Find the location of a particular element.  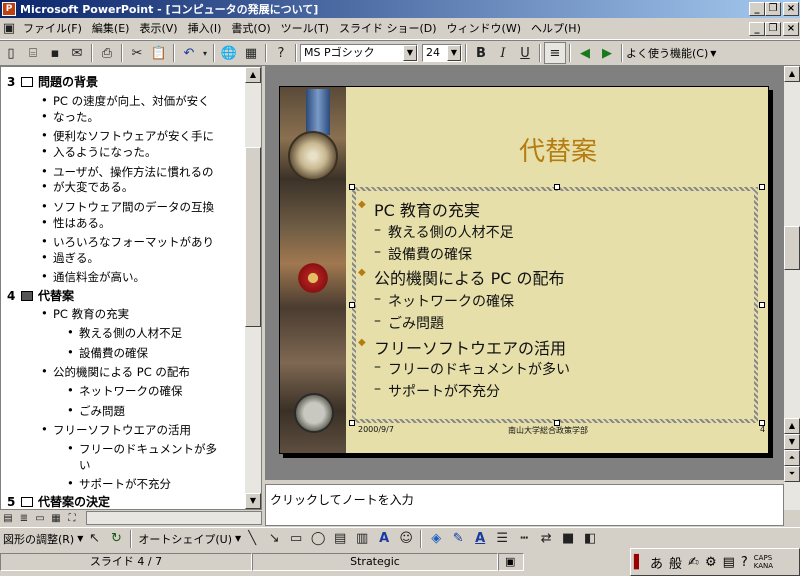

italic-button: I is located at coordinates (503, 53).